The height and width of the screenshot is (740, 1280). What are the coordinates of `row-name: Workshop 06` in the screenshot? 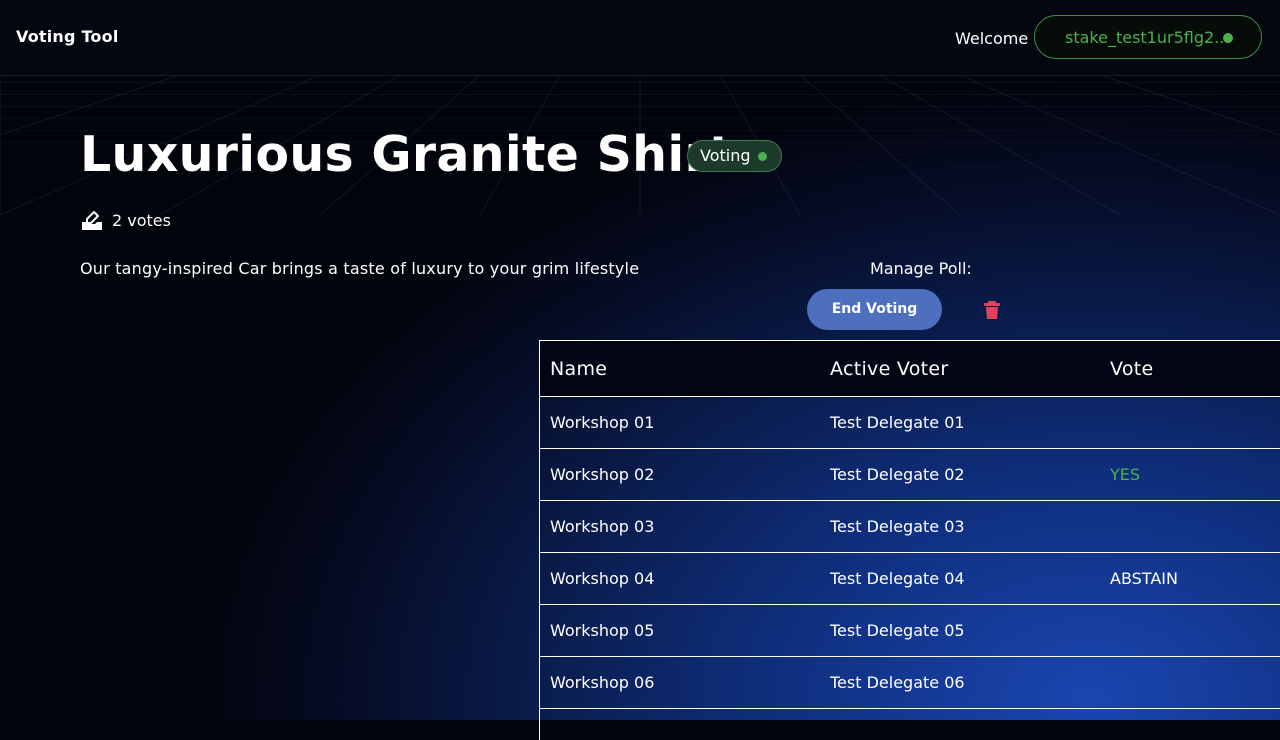 It's located at (602, 682).